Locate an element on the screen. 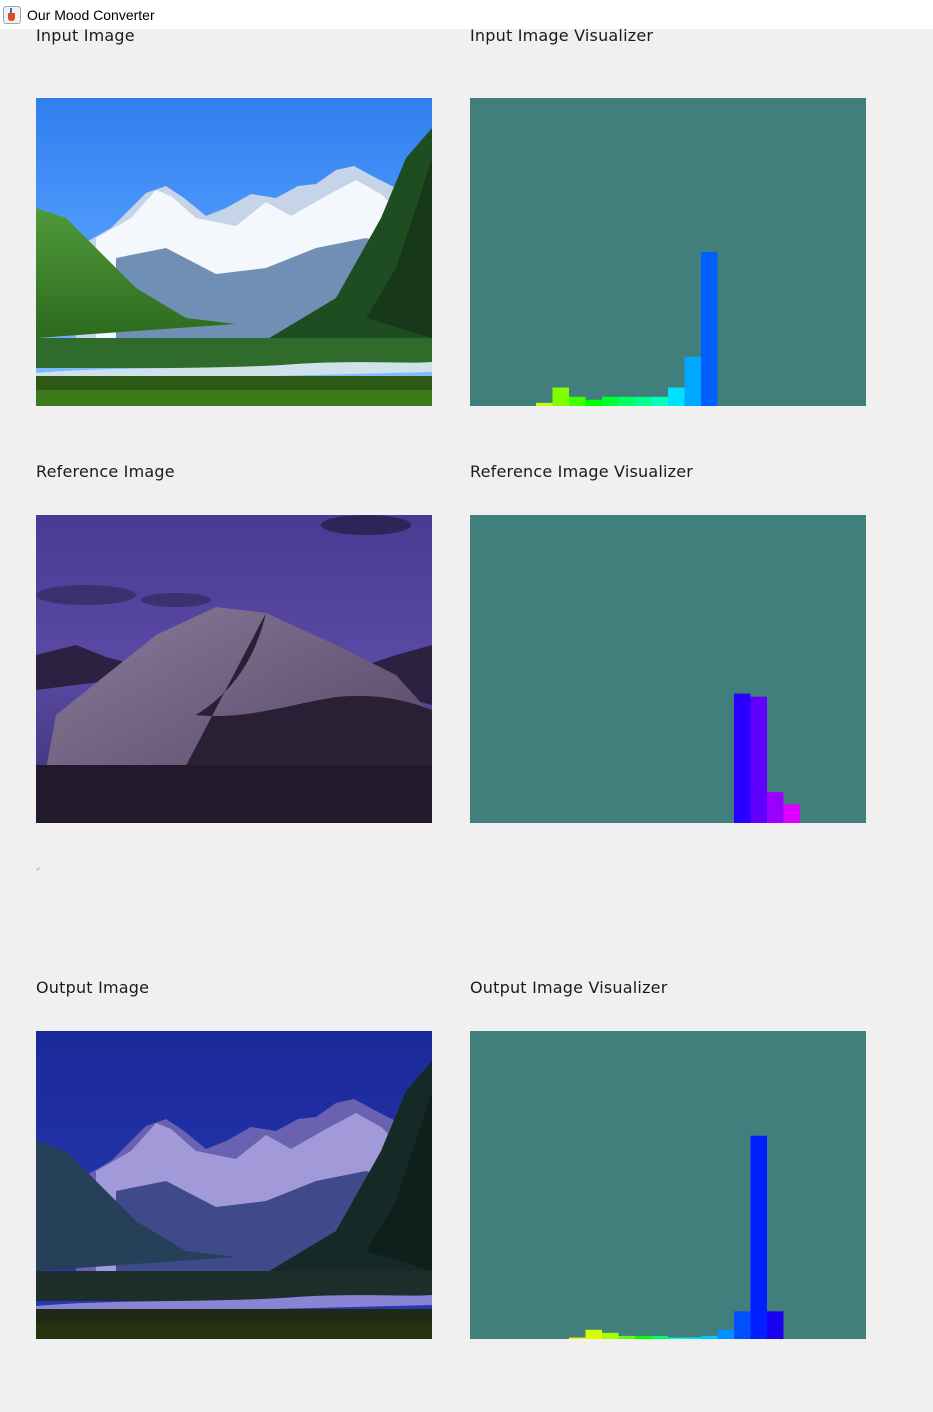 This screenshot has width=933, height=1412. output-histogram is located at coordinates (668, 1185).